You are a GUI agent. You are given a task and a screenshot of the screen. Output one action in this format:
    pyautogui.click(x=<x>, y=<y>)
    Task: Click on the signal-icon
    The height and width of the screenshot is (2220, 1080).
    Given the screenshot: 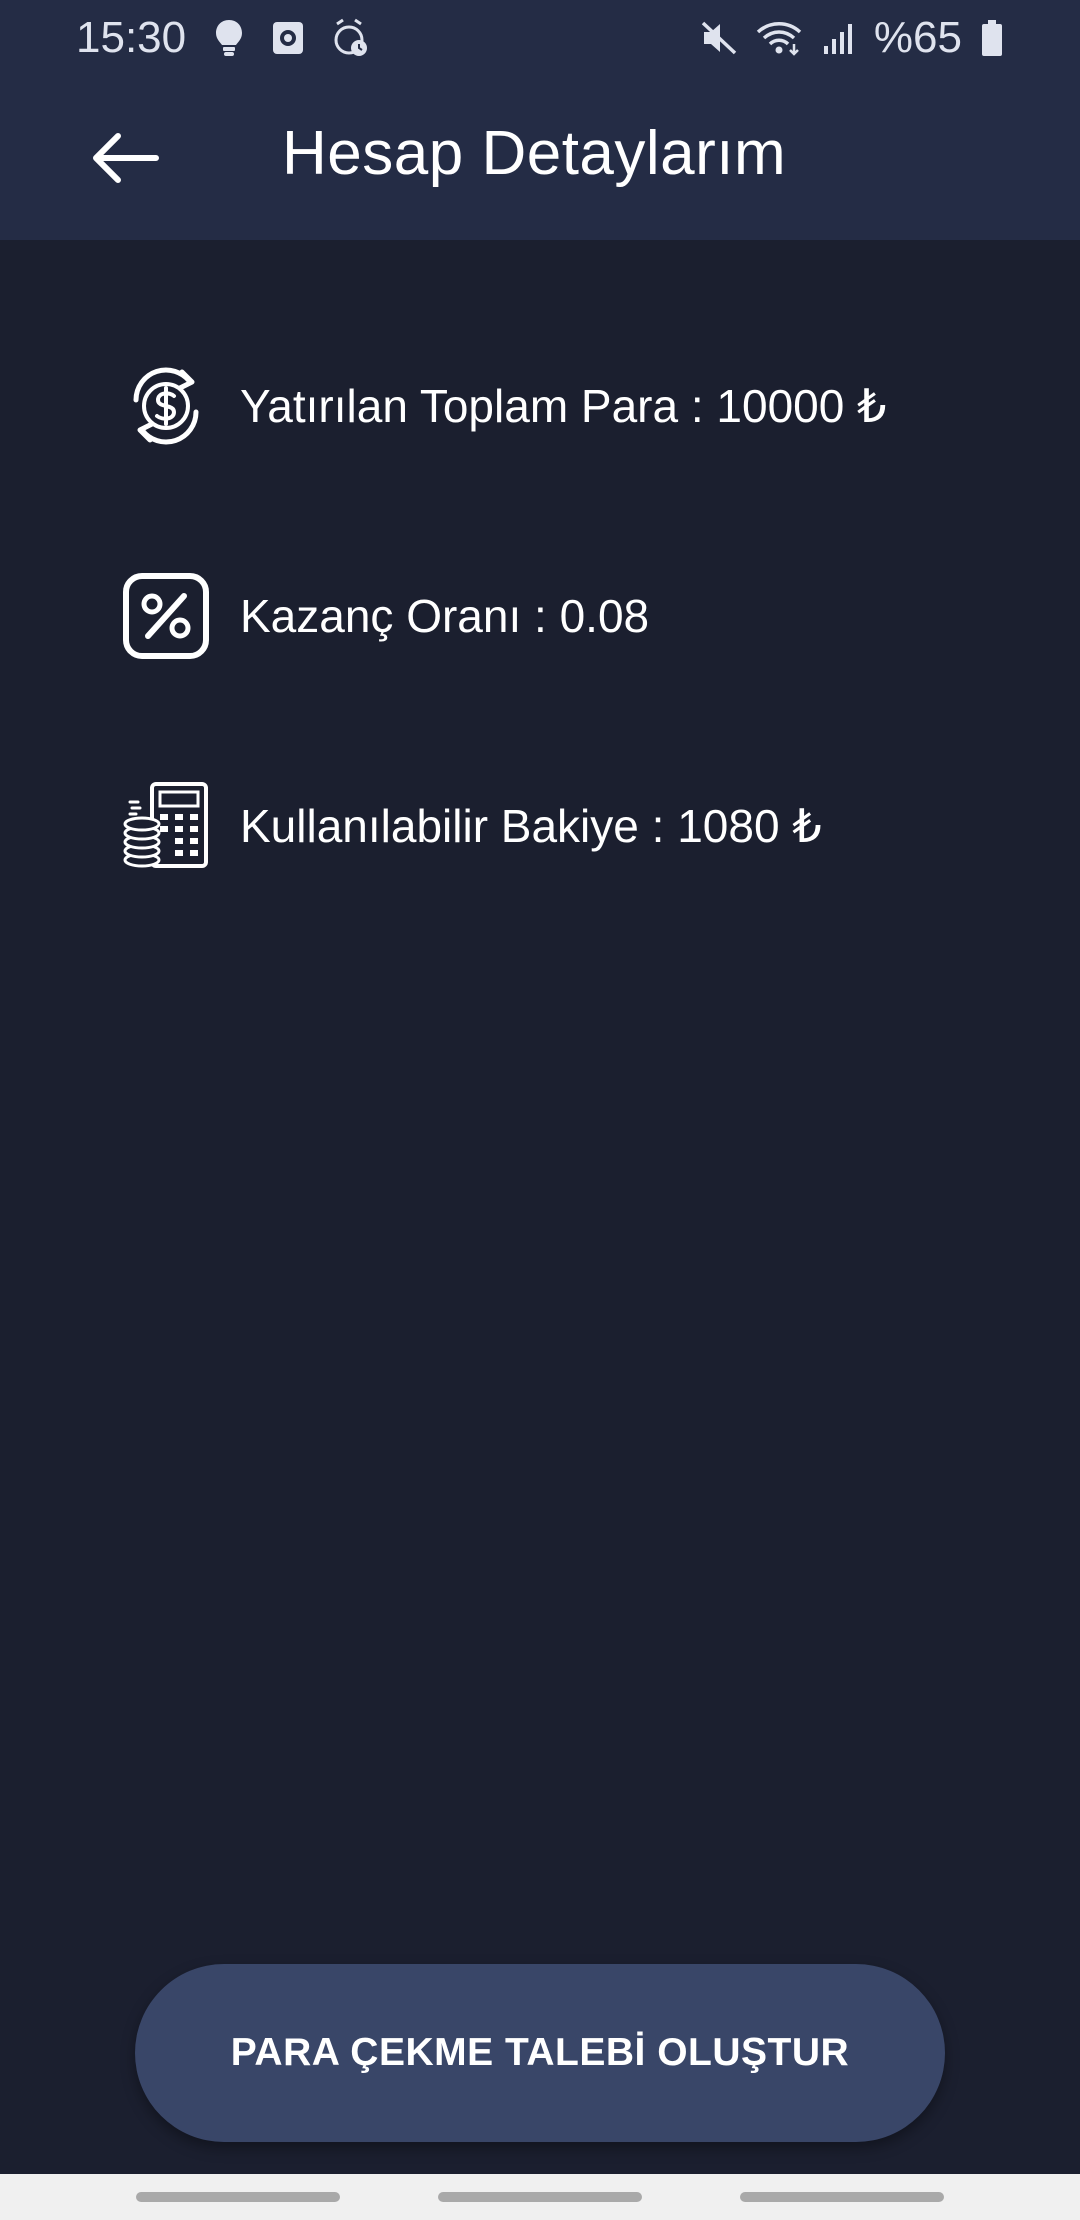 What is the action you would take?
    pyautogui.click(x=839, y=38)
    